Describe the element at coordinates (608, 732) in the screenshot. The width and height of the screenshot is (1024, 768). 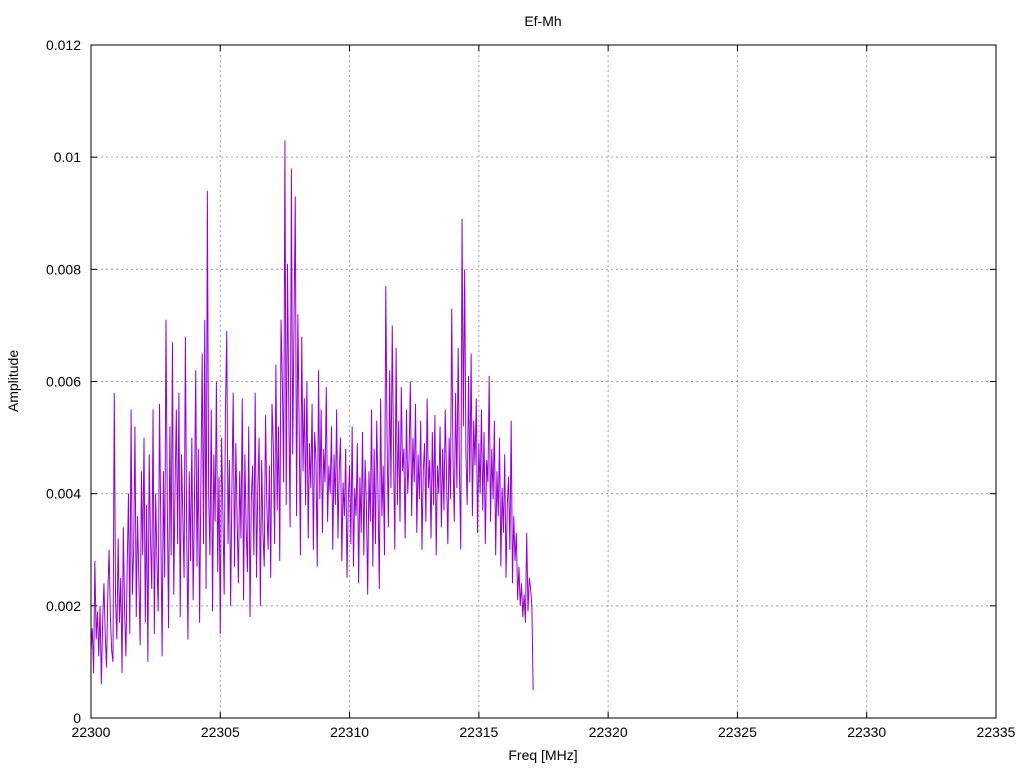
I see `x-tick-label: 22320` at that location.